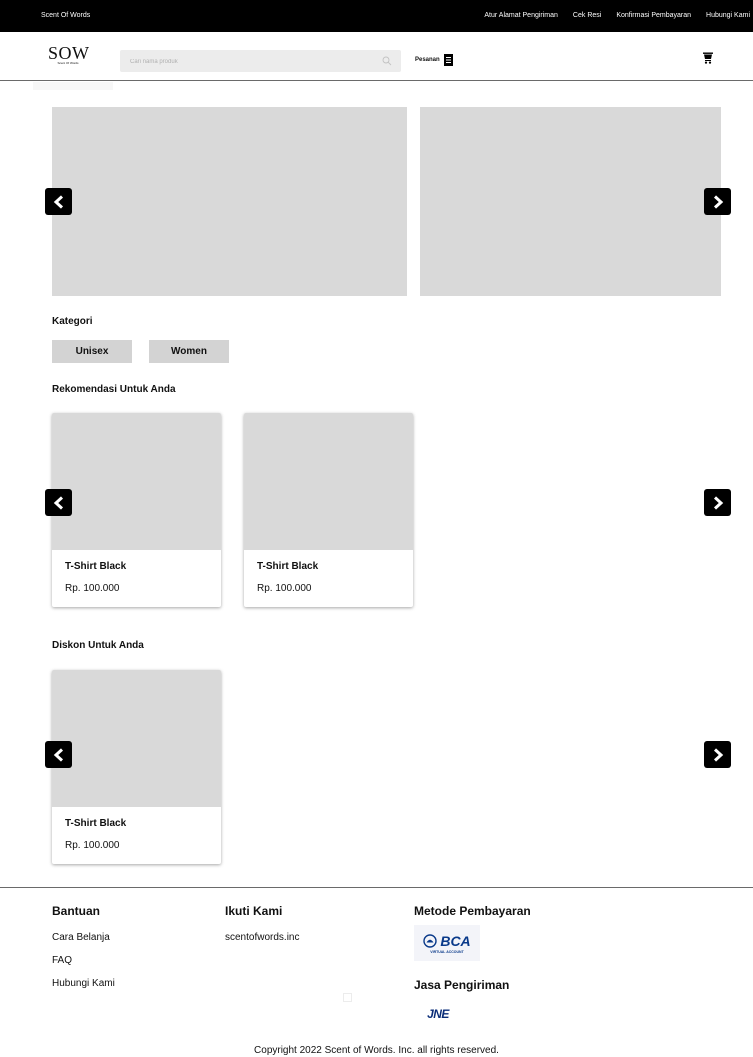 This screenshot has height=1057, width=753. I want to click on search-bar, so click(260, 61).